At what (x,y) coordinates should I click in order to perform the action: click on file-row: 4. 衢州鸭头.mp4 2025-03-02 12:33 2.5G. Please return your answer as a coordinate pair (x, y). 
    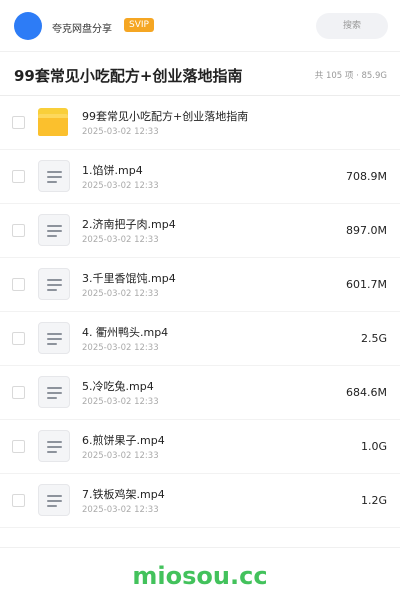
    Looking at the image, I should click on (200, 339).